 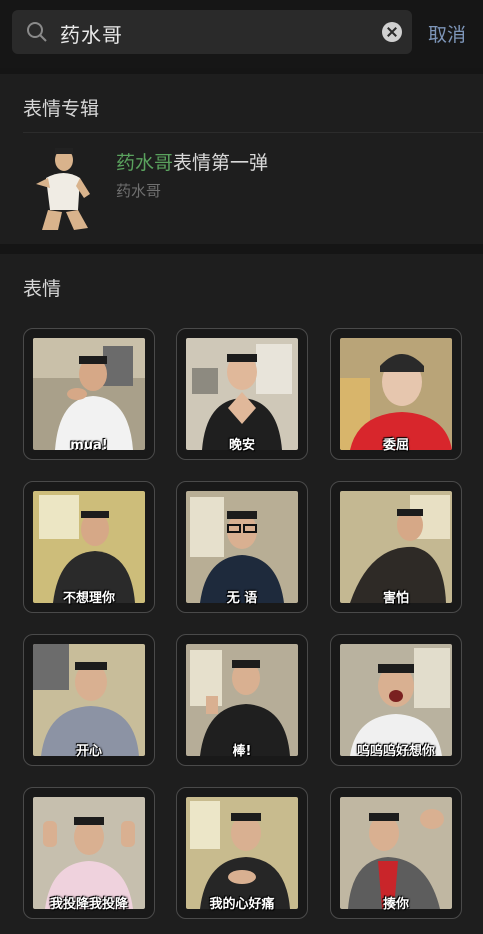 I want to click on top-bar: 药水哥 取消, so click(x=241, y=34).